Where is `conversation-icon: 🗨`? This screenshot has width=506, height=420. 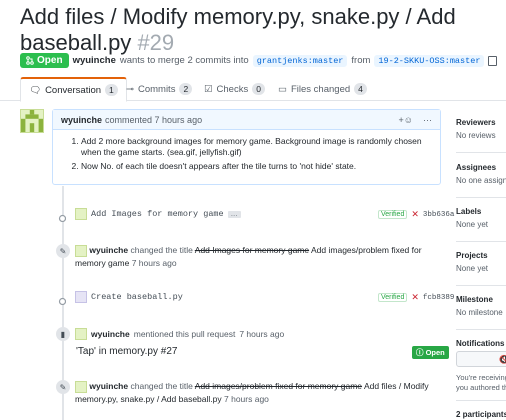 conversation-icon: 🗨 is located at coordinates (35, 90).